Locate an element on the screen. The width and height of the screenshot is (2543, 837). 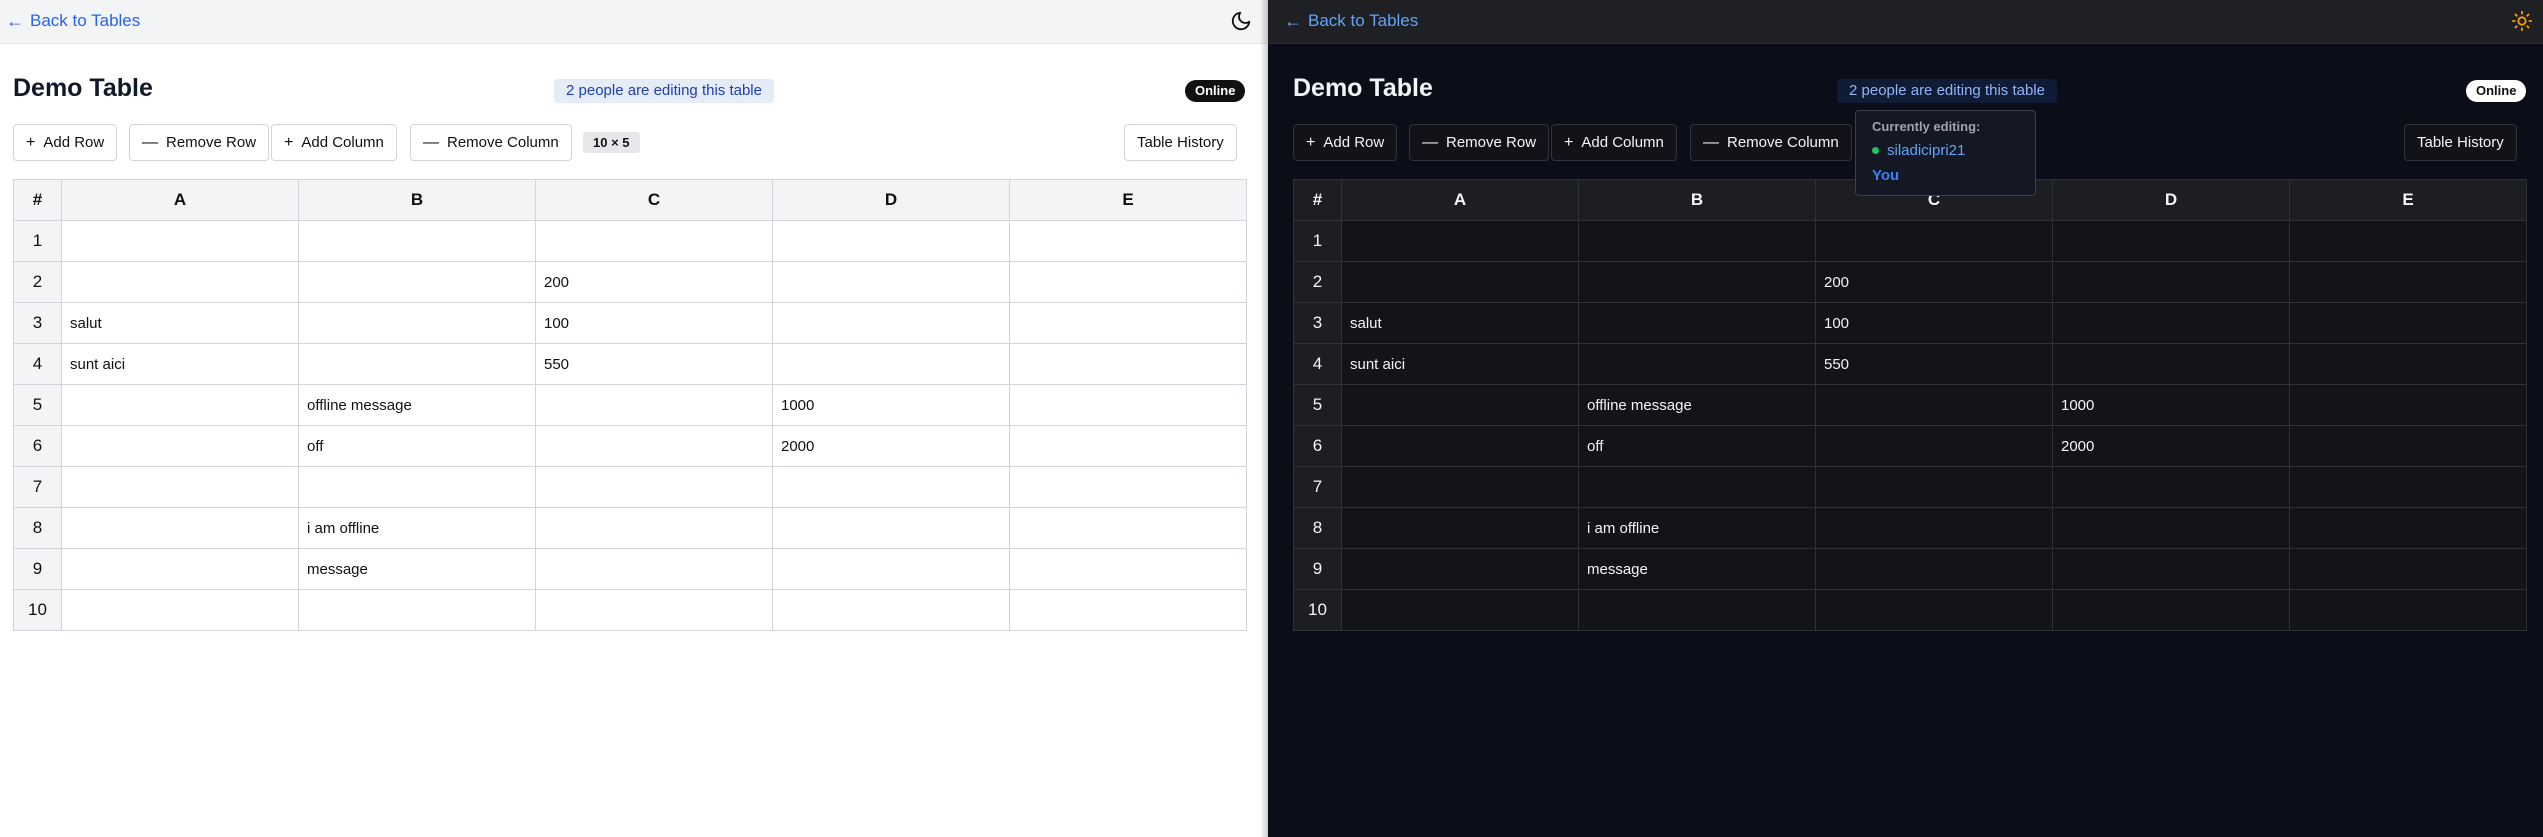
moon-icon is located at coordinates (1241, 21).